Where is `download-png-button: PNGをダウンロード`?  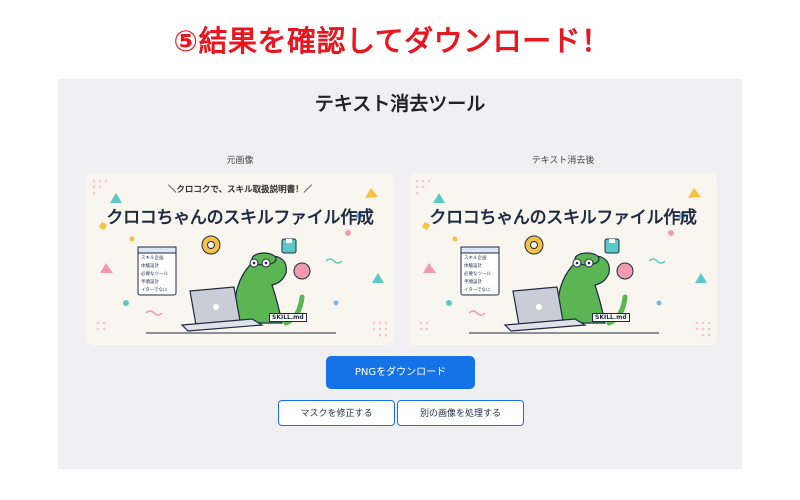 download-png-button: PNGをダウンロード is located at coordinates (400, 372).